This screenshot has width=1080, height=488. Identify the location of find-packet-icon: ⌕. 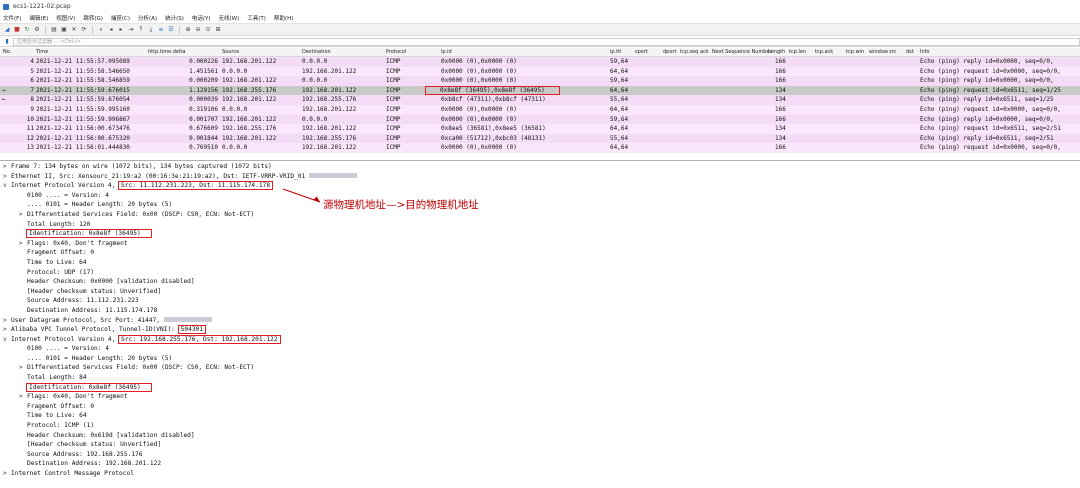
(101, 30).